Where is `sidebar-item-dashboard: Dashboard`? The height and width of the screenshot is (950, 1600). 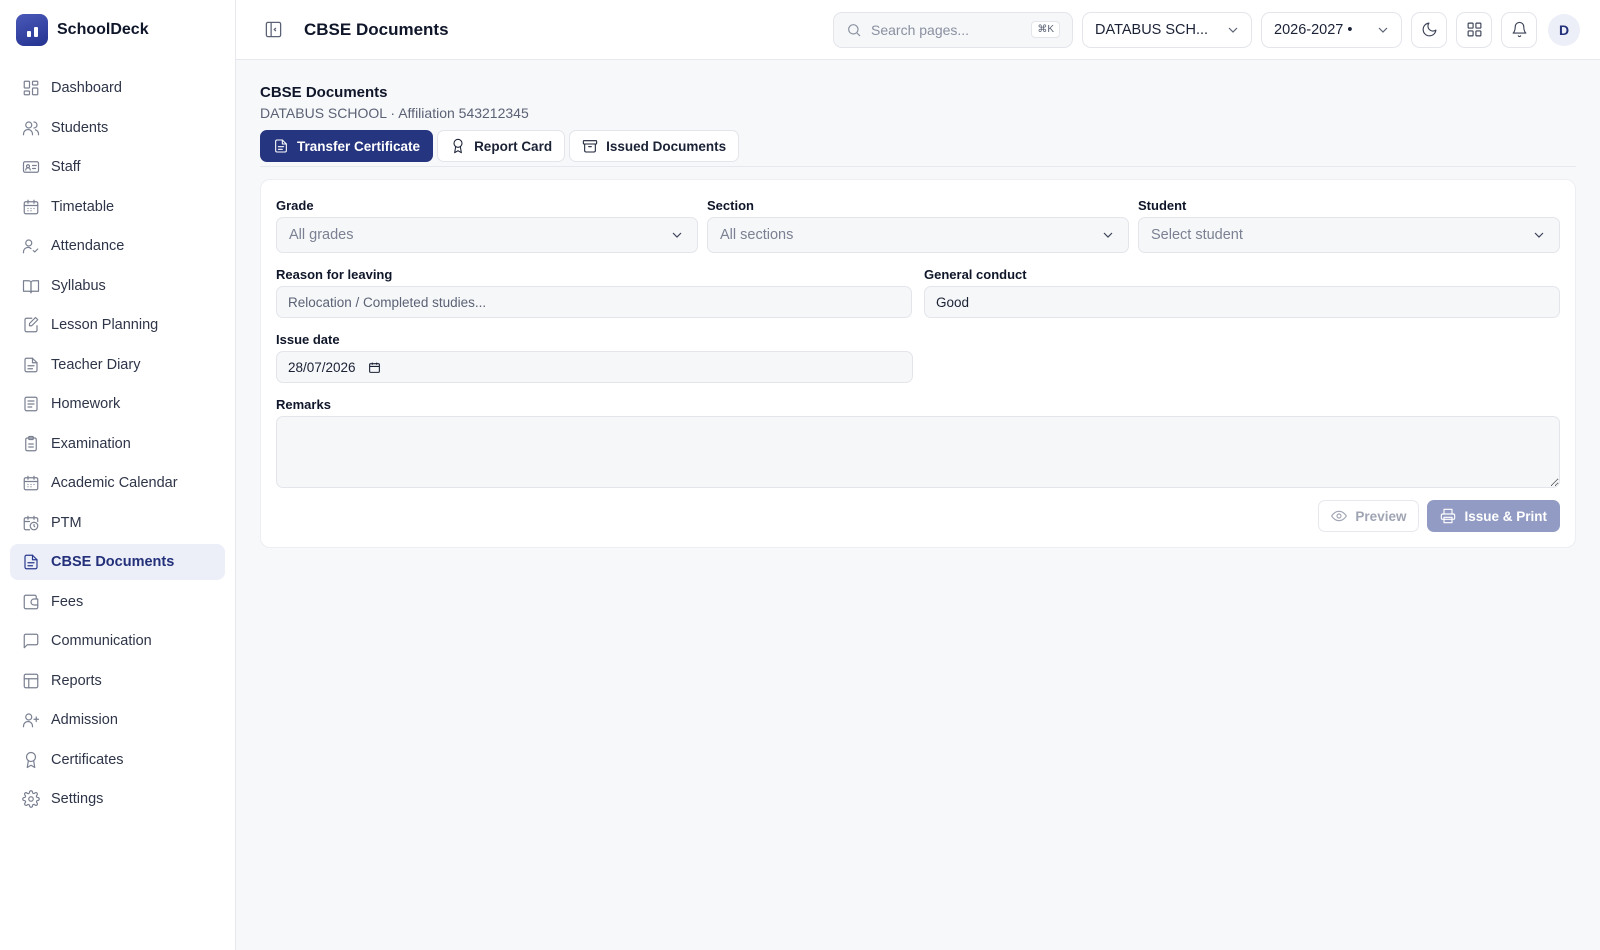 sidebar-item-dashboard: Dashboard is located at coordinates (117, 88).